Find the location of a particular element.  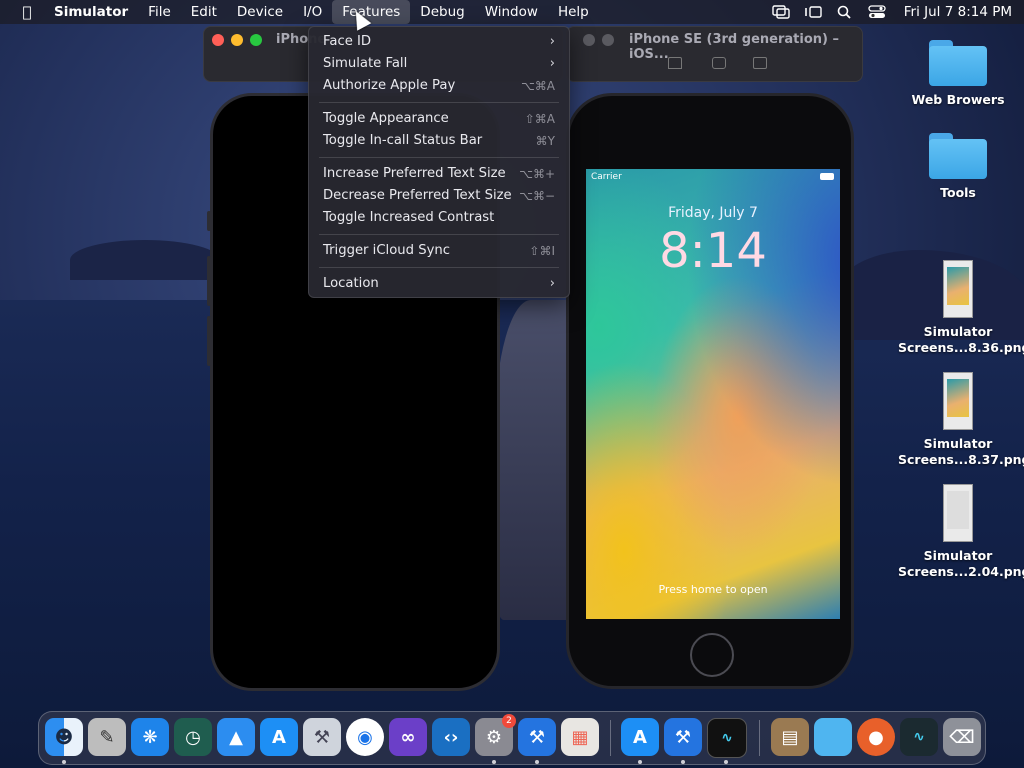

desktop-item-label: Tools is located at coordinates (958, 192).